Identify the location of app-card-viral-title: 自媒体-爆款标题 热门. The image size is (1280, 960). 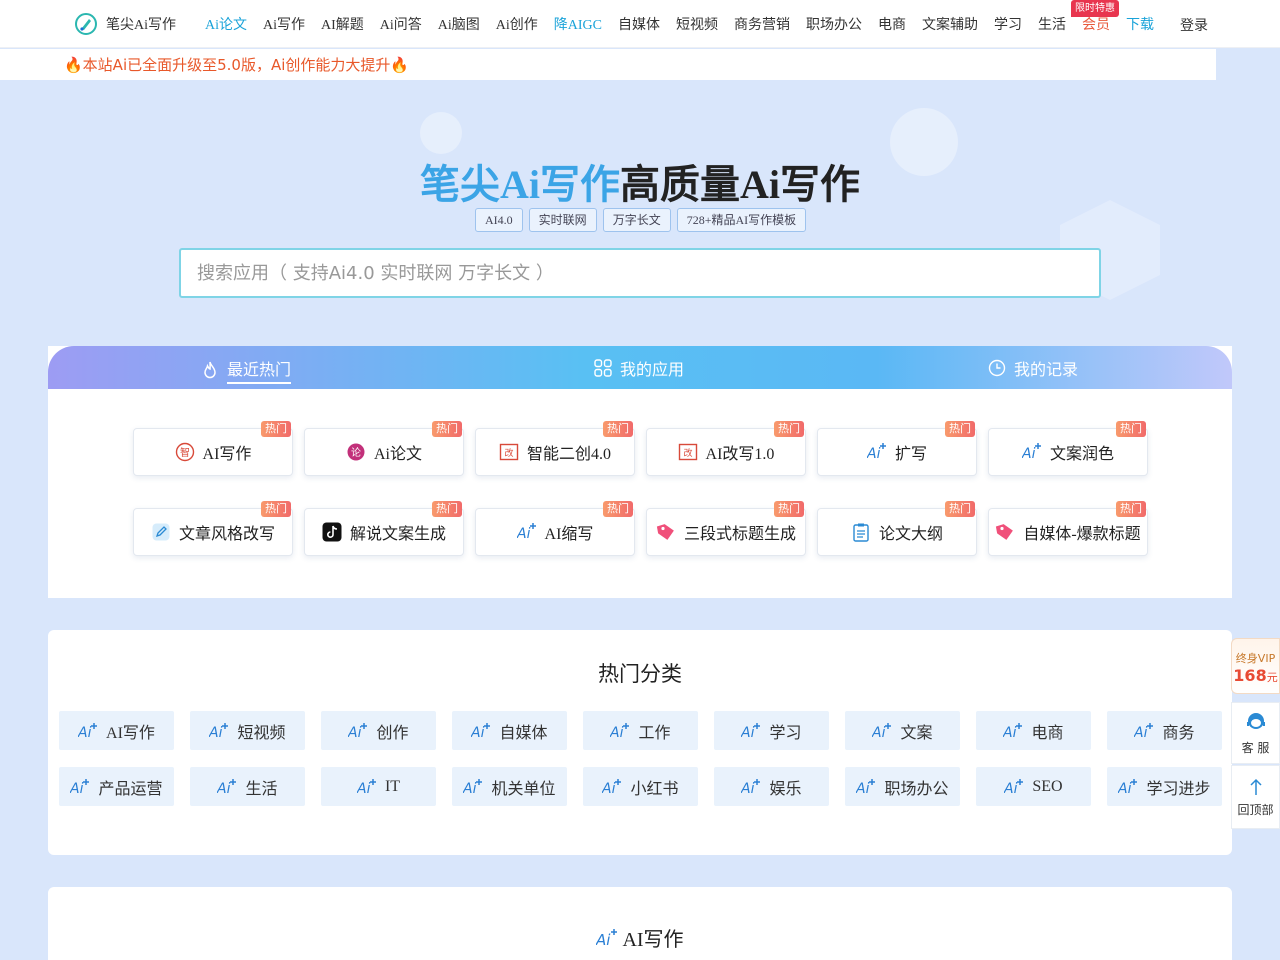
(1068, 528).